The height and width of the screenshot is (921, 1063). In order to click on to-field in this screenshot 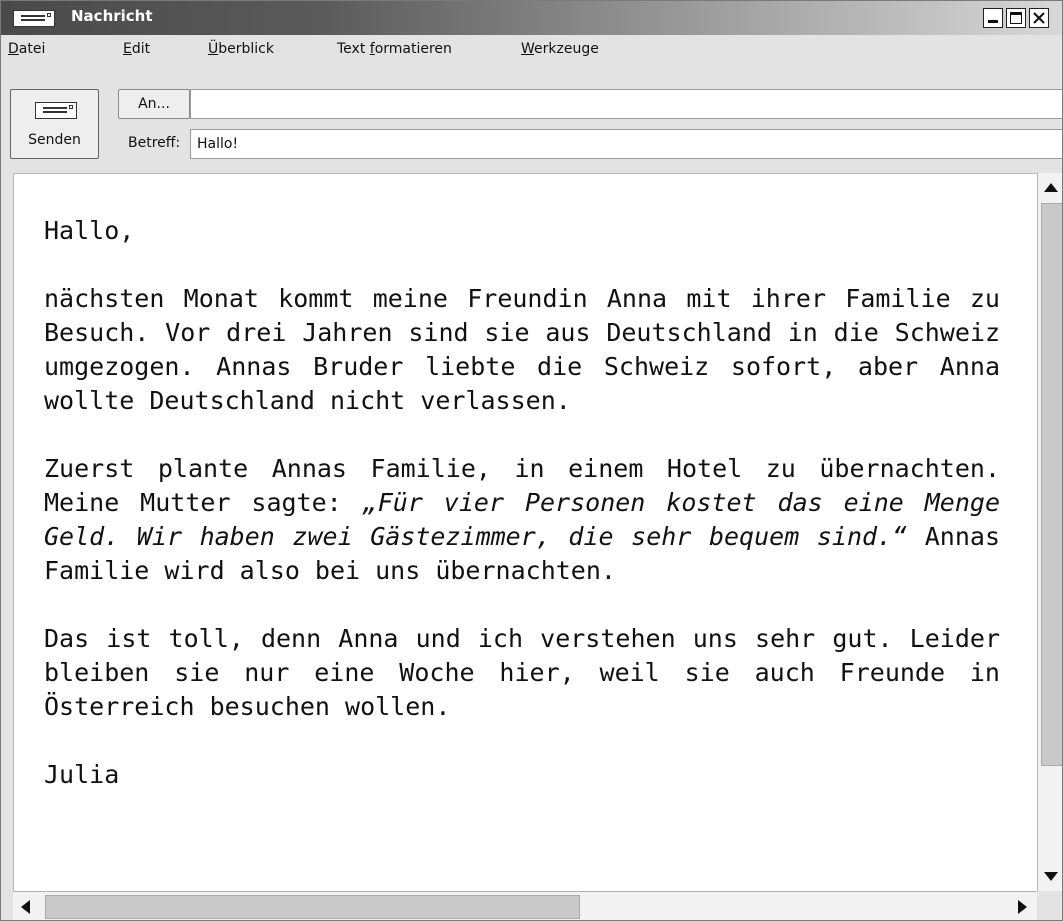, I will do `click(626, 104)`.